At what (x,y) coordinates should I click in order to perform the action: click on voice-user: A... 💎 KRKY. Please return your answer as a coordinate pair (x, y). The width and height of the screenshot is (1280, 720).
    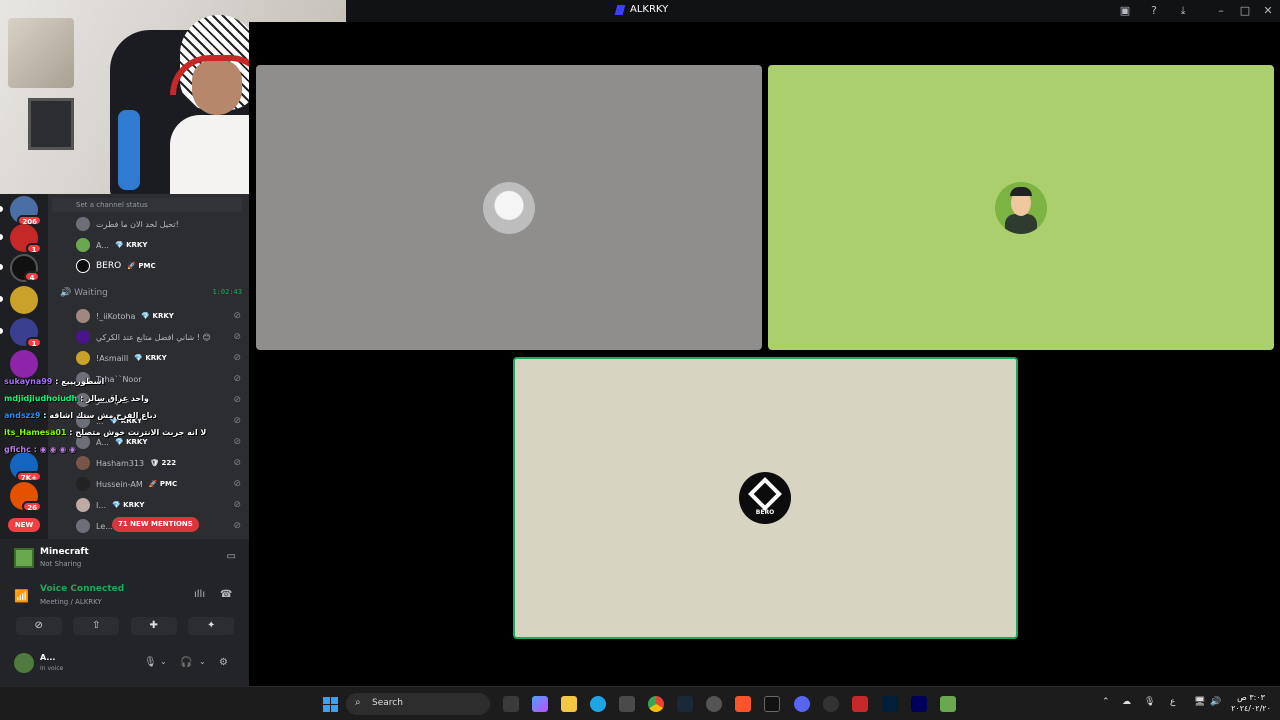
    Looking at the image, I should click on (158, 245).